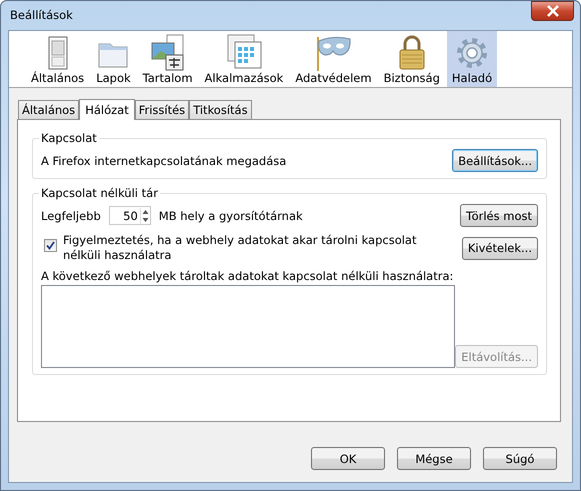 This screenshot has width=581, height=491. Describe the element at coordinates (244, 59) in the screenshot. I see `category-tab: Alkalmazások` at that location.